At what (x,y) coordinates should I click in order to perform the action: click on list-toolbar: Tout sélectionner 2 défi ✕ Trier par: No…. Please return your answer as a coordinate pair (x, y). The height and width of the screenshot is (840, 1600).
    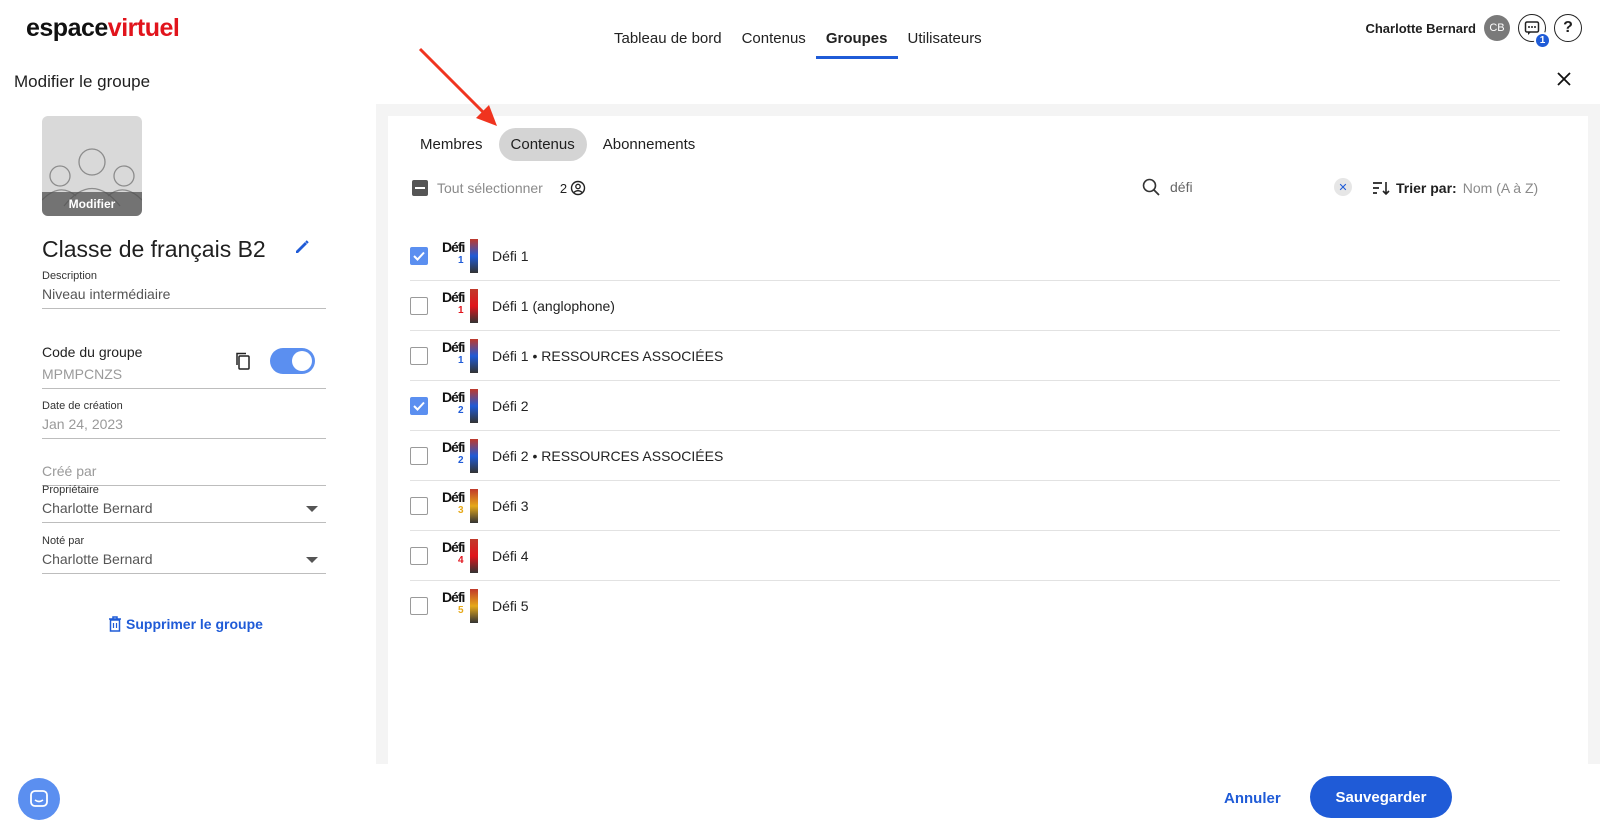
    Looking at the image, I should click on (987, 191).